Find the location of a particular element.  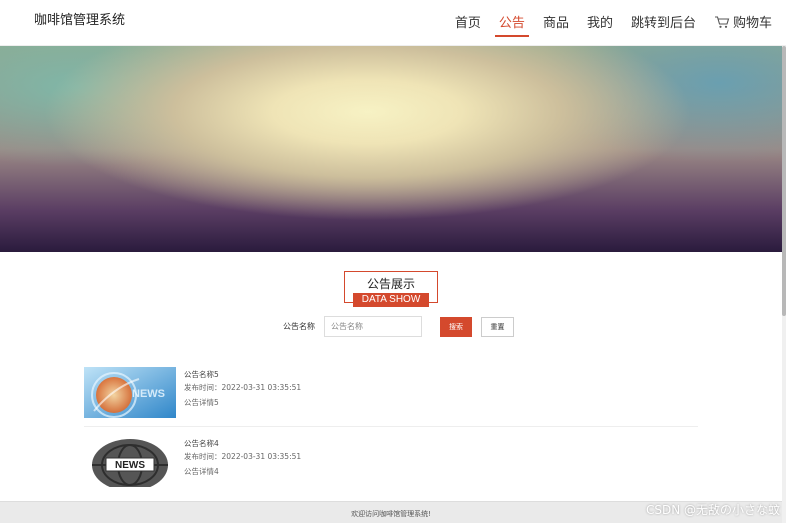

section-title-en: DATA SHOW is located at coordinates (391, 300).